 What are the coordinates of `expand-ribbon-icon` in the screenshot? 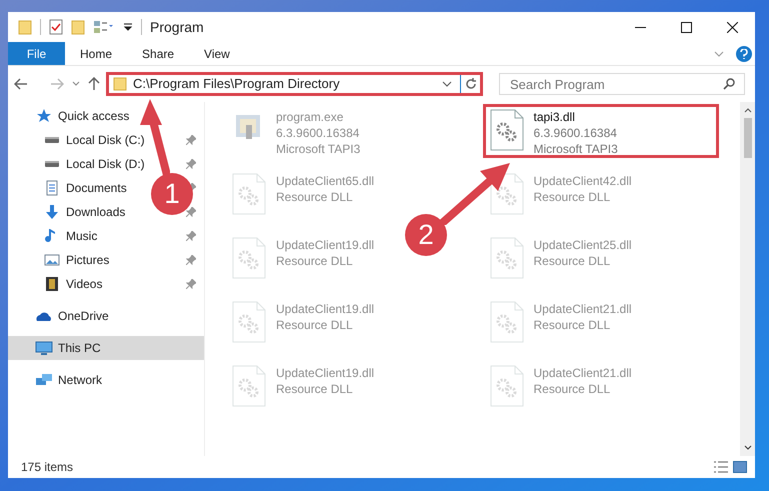 It's located at (719, 53).